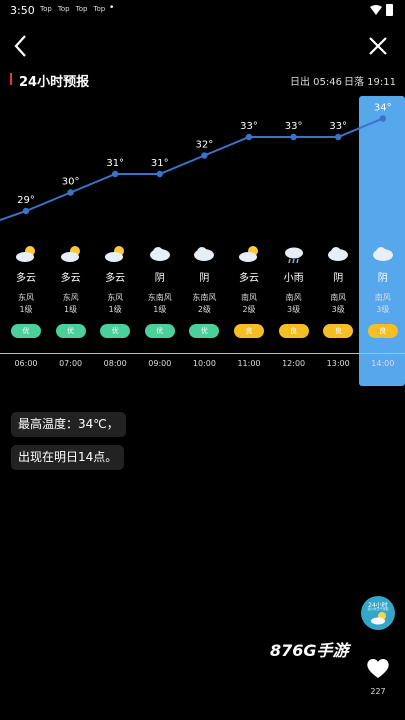  I want to click on hour-column: 阴东南风 2级优 10:00, so click(204, 304).